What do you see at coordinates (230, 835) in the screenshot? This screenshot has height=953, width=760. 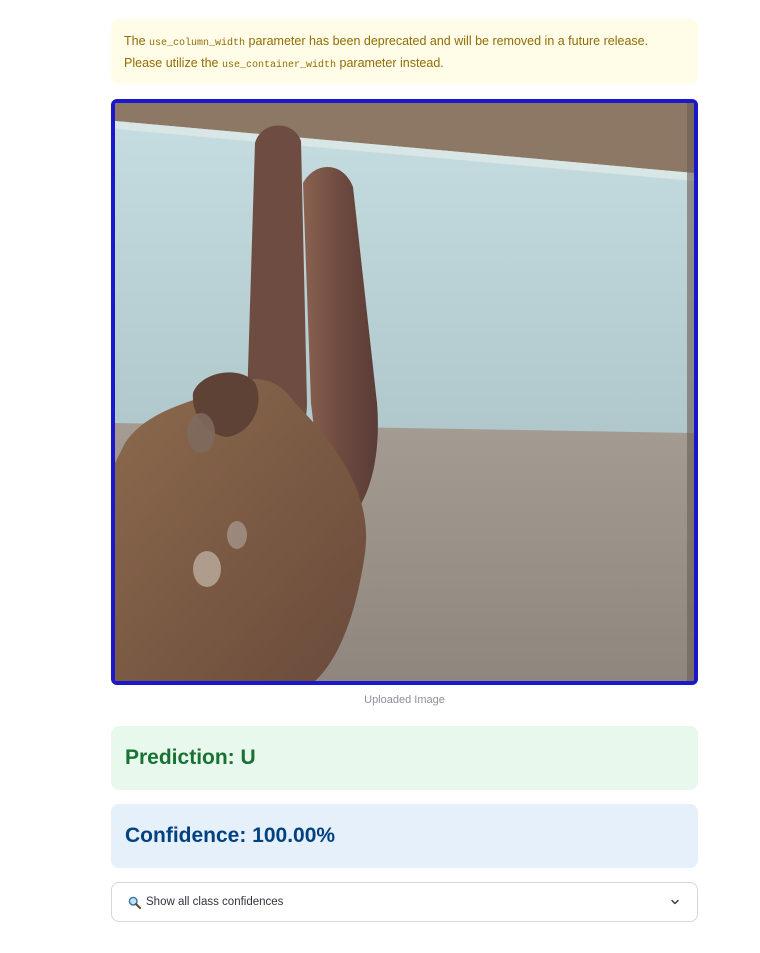 I see `confidence-text: Confidence: 100.00%` at bounding box center [230, 835].